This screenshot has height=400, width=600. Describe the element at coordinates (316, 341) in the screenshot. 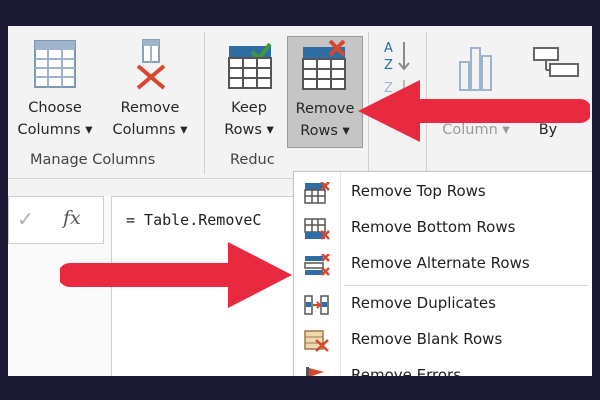

I see `remove-blank-rows-icon` at that location.